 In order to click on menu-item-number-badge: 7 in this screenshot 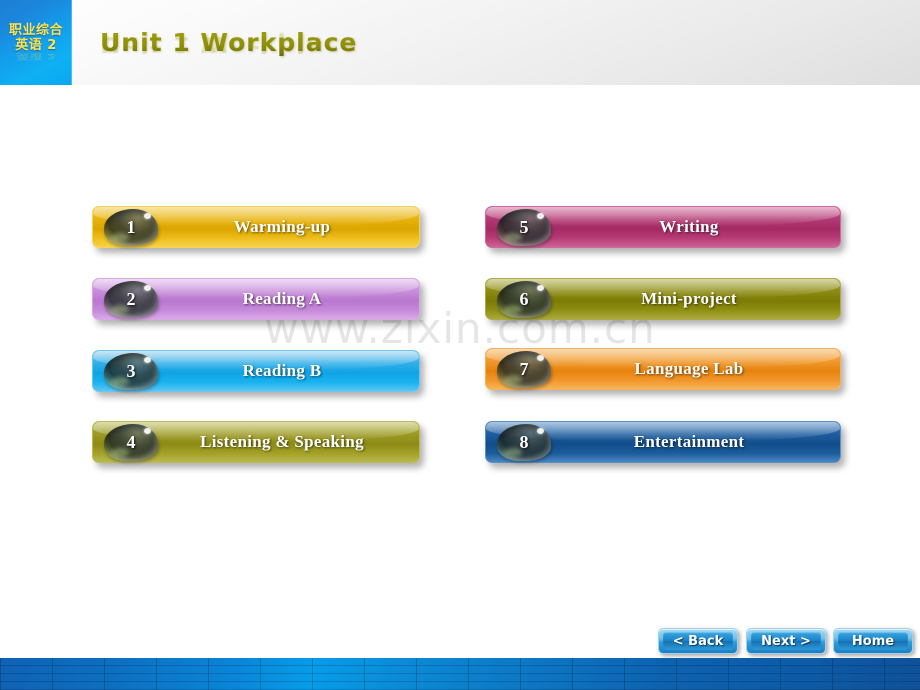, I will do `click(524, 369)`.